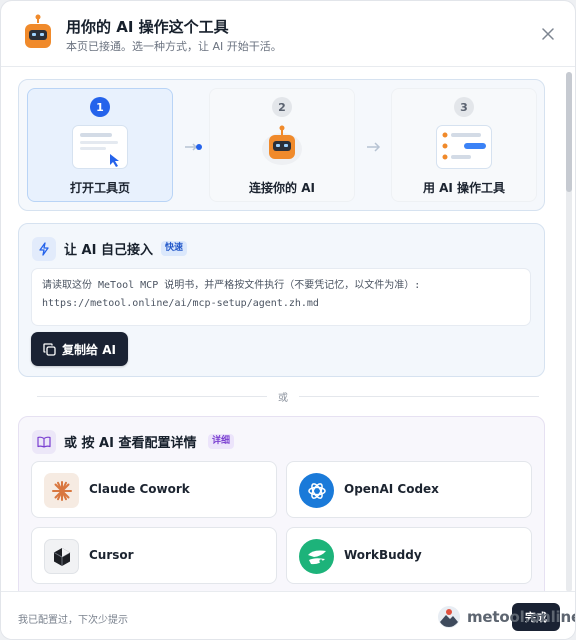 The width and height of the screenshot is (576, 640). What do you see at coordinates (449, 617) in the screenshot?
I see `metool-logo-icon` at bounding box center [449, 617].